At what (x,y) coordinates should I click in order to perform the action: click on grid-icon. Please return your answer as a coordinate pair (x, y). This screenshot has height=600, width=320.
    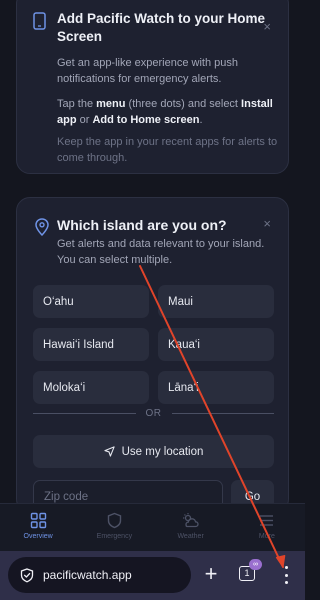
    Looking at the image, I should click on (38, 520).